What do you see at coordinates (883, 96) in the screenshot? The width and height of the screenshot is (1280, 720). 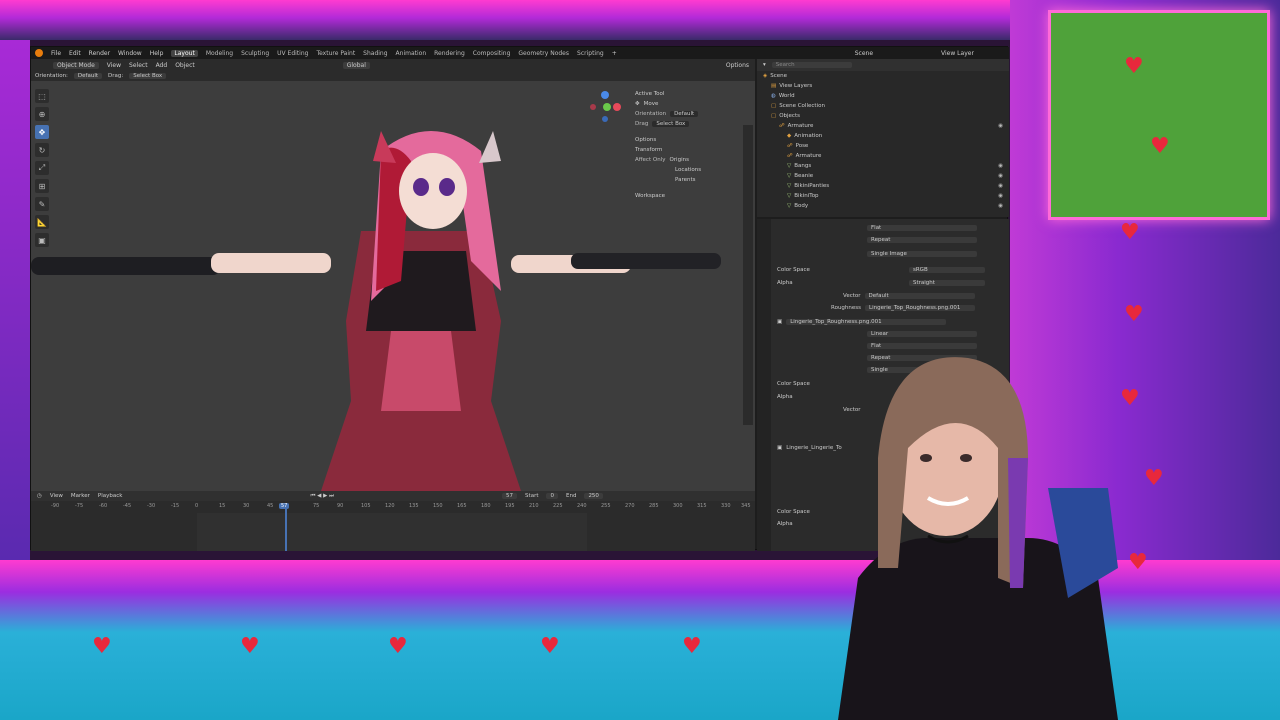 I see `outliner-item: ◍ World` at bounding box center [883, 96].